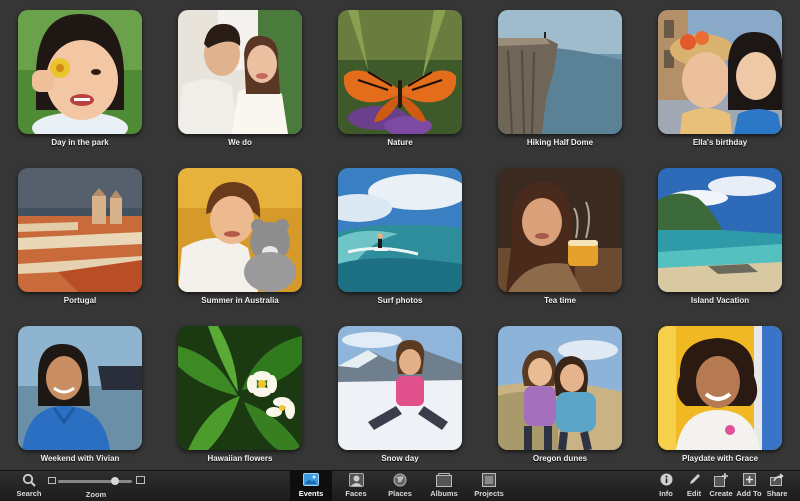  I want to click on tab-faces: Faces, so click(356, 486).